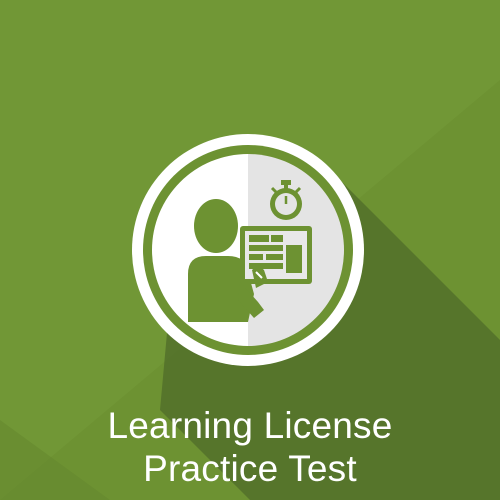 The width and height of the screenshot is (500, 500). I want to click on title-line-1: Learning License, so click(250, 425).